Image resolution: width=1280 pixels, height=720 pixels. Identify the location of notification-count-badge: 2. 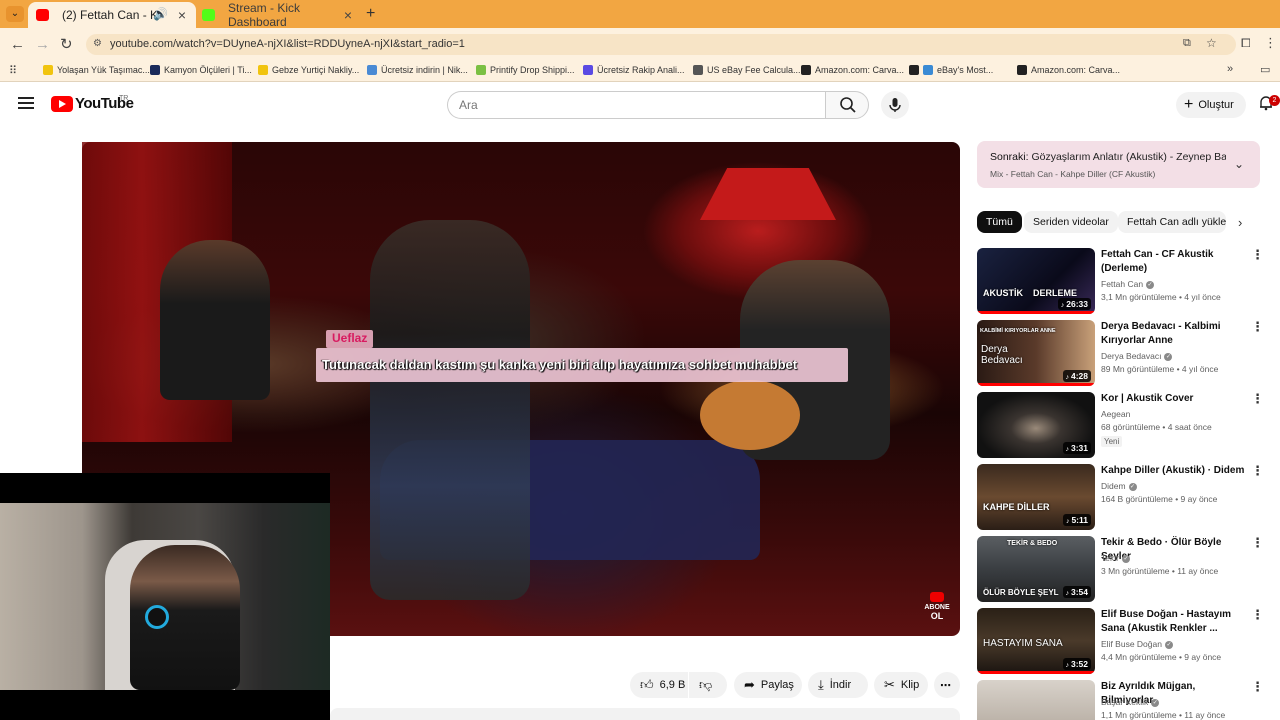
(1274, 100).